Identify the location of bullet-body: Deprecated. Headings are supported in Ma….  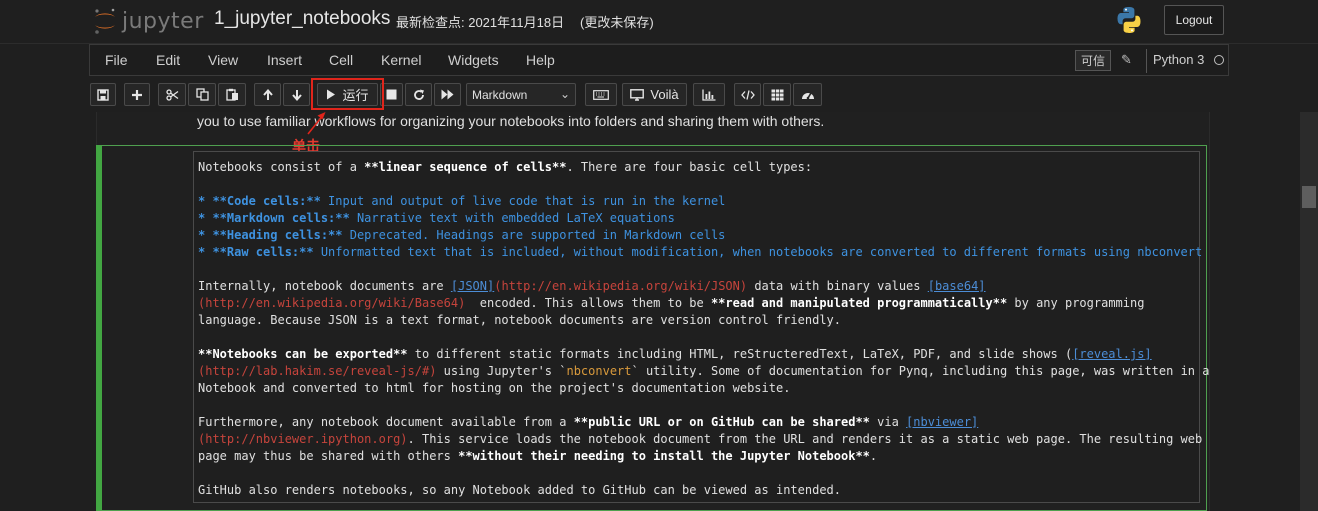
(534, 235).